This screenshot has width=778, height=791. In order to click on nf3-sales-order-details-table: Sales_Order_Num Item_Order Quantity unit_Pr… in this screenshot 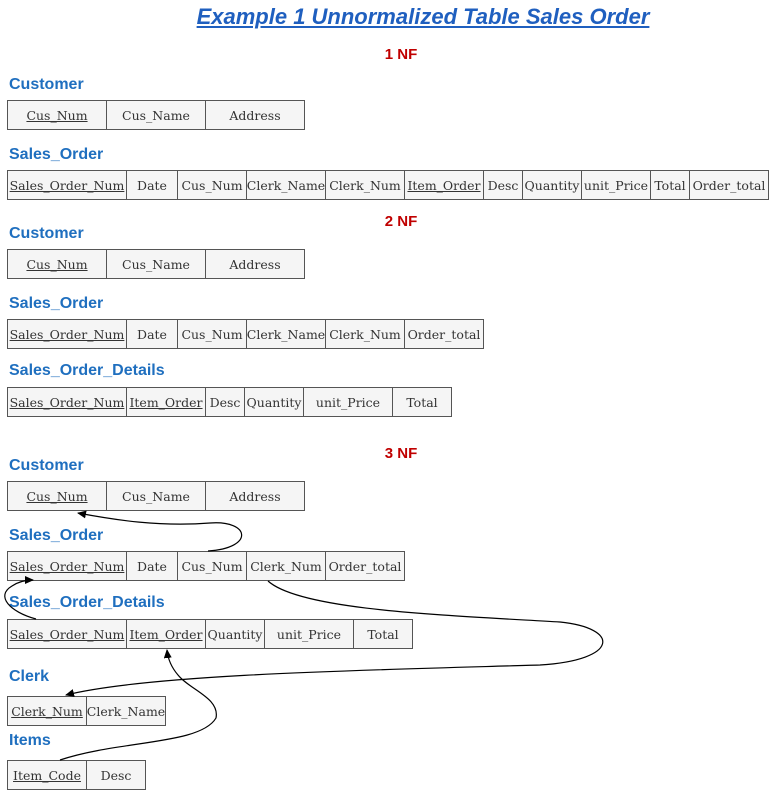, I will do `click(210, 634)`.